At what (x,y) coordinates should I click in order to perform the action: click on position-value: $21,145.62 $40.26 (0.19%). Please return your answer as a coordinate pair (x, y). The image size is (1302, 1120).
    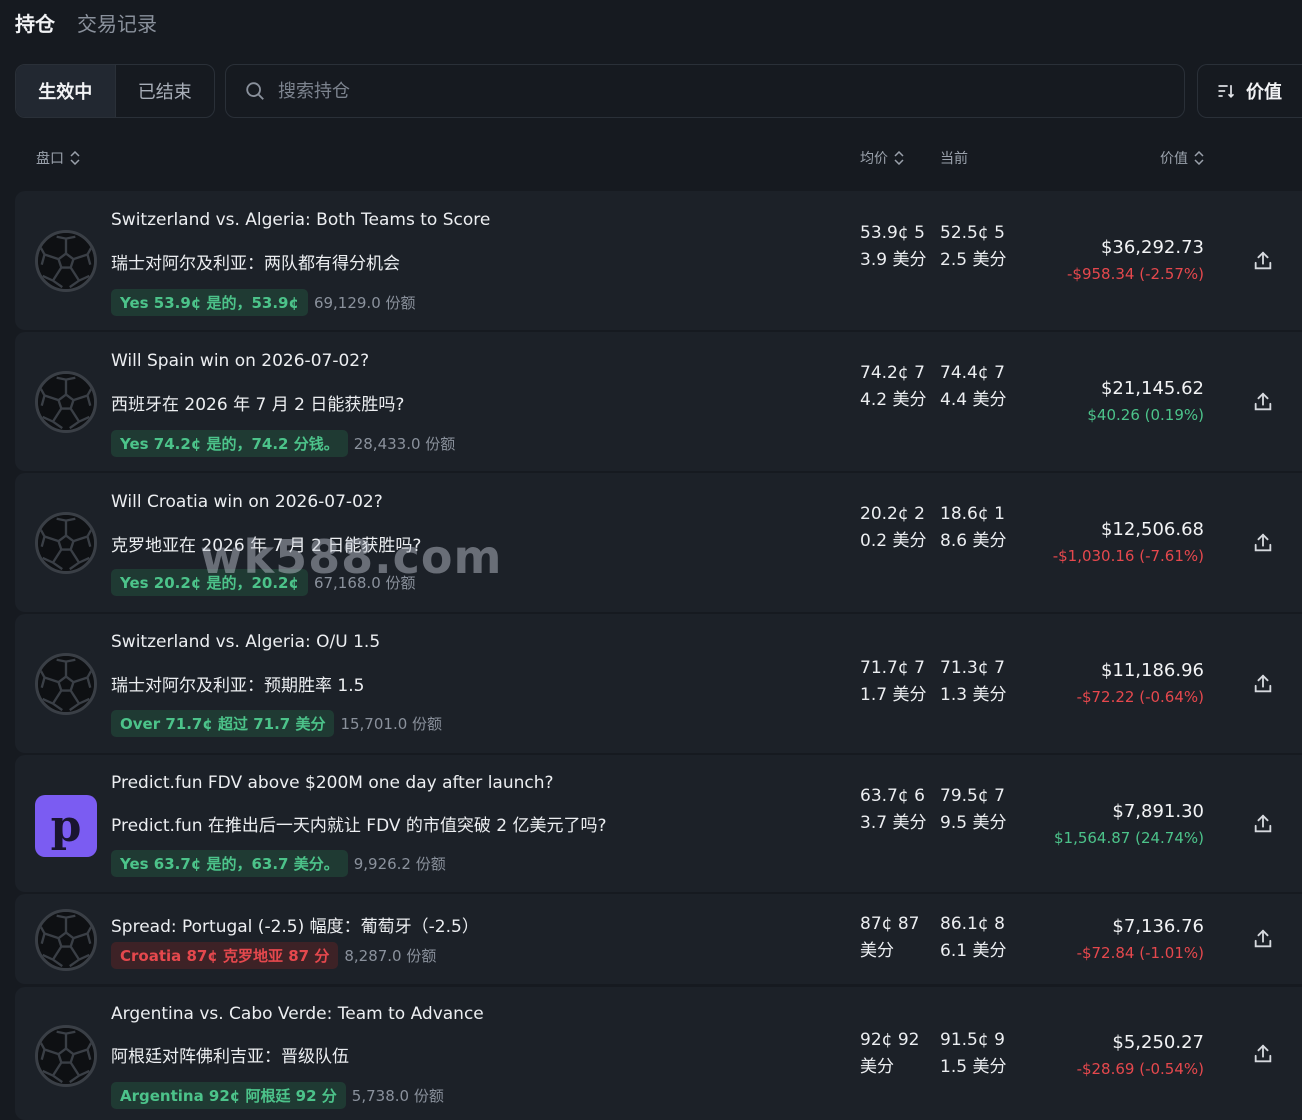
    Looking at the image, I should click on (1145, 402).